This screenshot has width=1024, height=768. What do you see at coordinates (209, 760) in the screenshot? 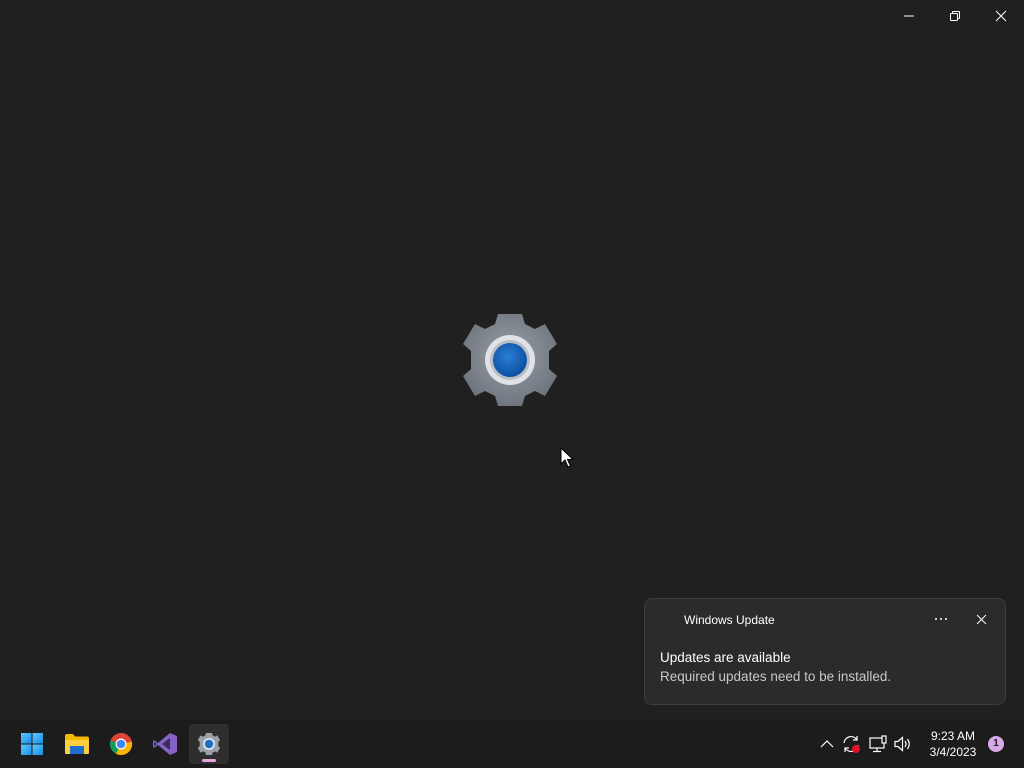
I see `active-app-indicator` at bounding box center [209, 760].